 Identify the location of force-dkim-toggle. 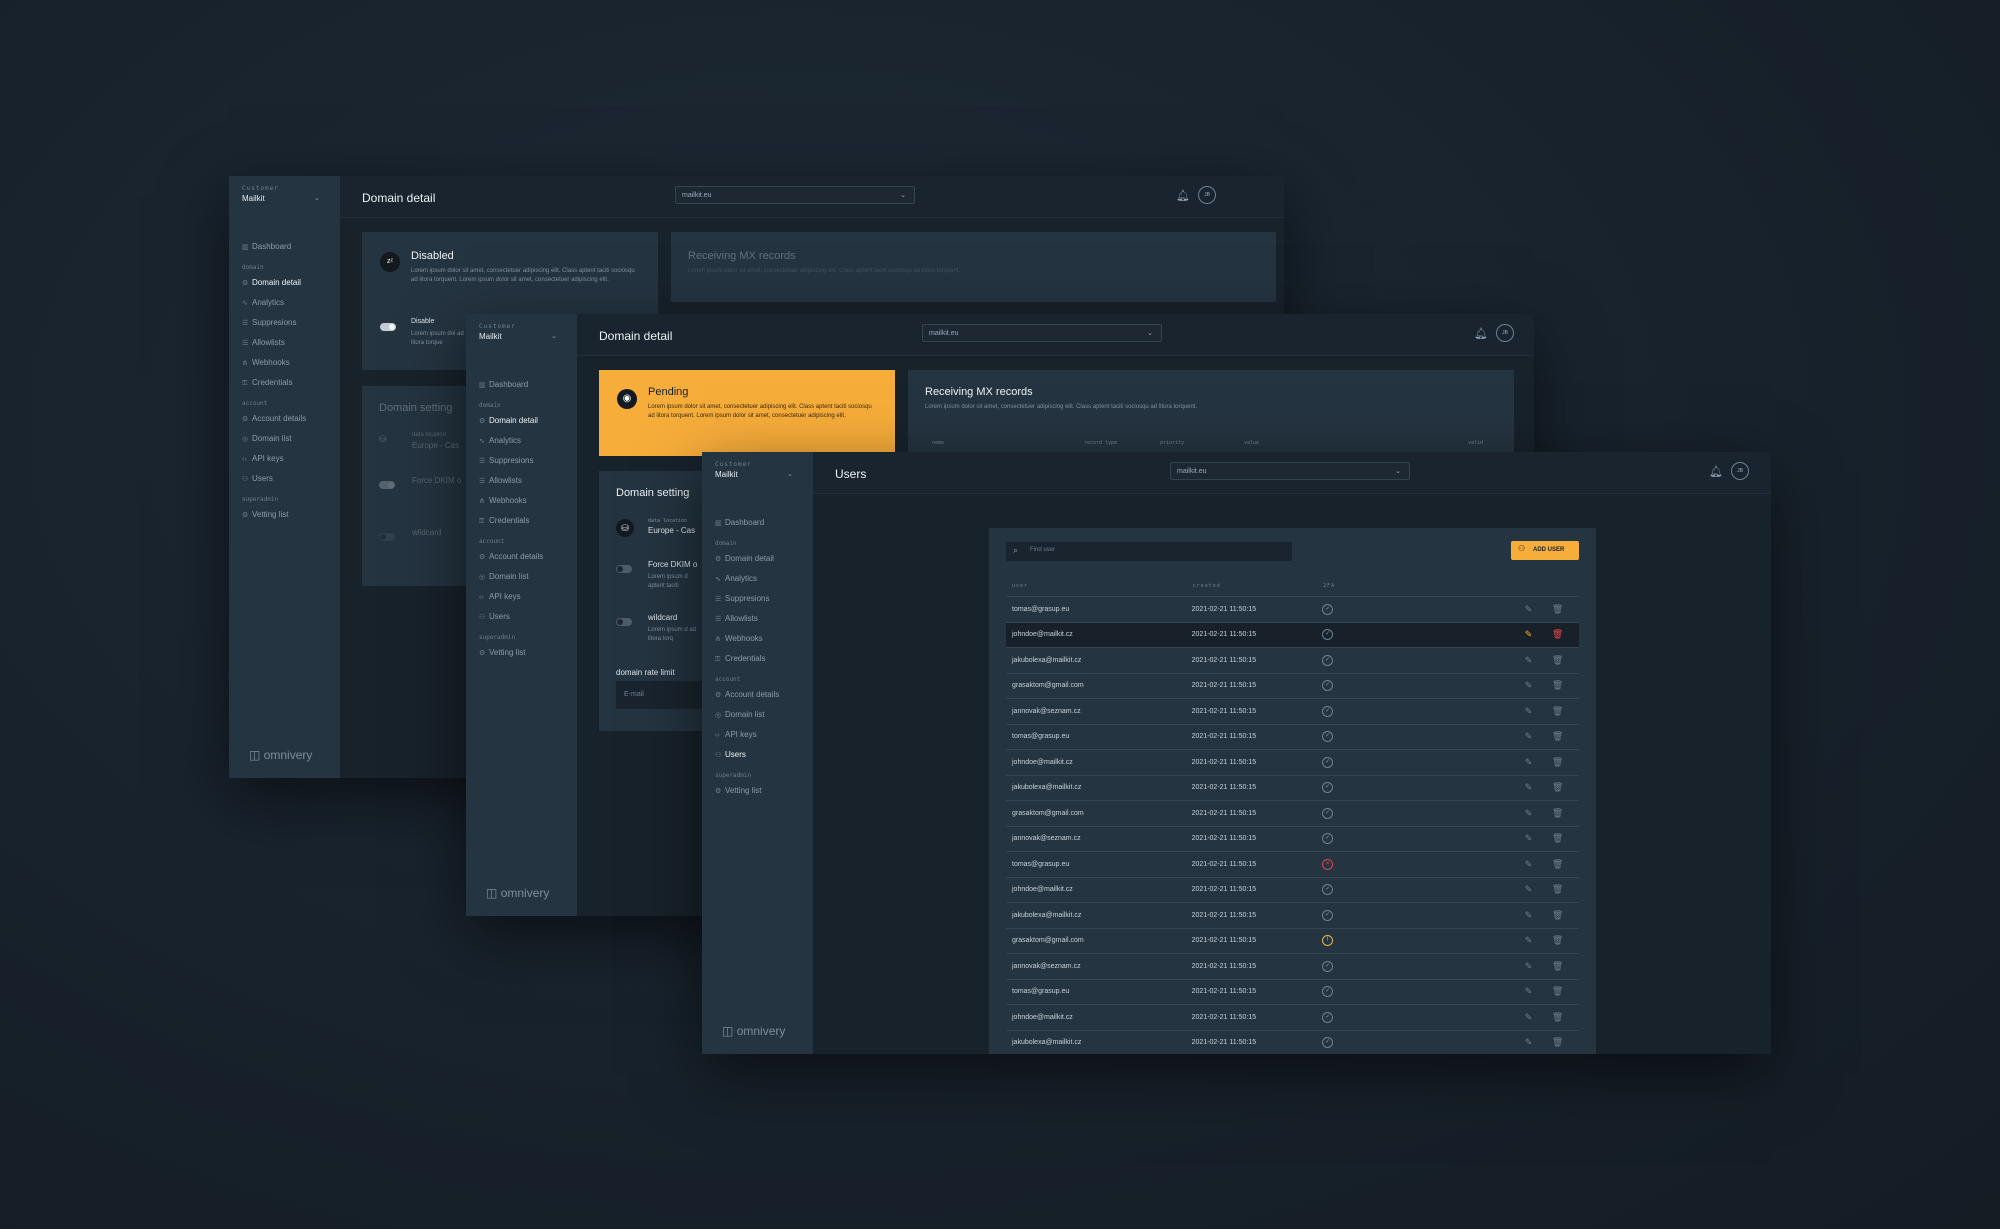
(624, 569).